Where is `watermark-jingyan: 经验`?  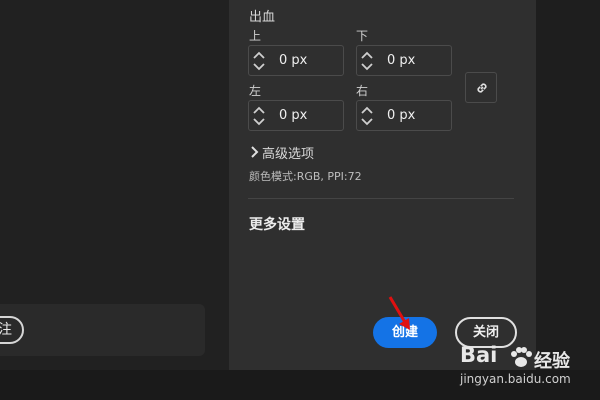 watermark-jingyan: 经验 is located at coordinates (552, 361).